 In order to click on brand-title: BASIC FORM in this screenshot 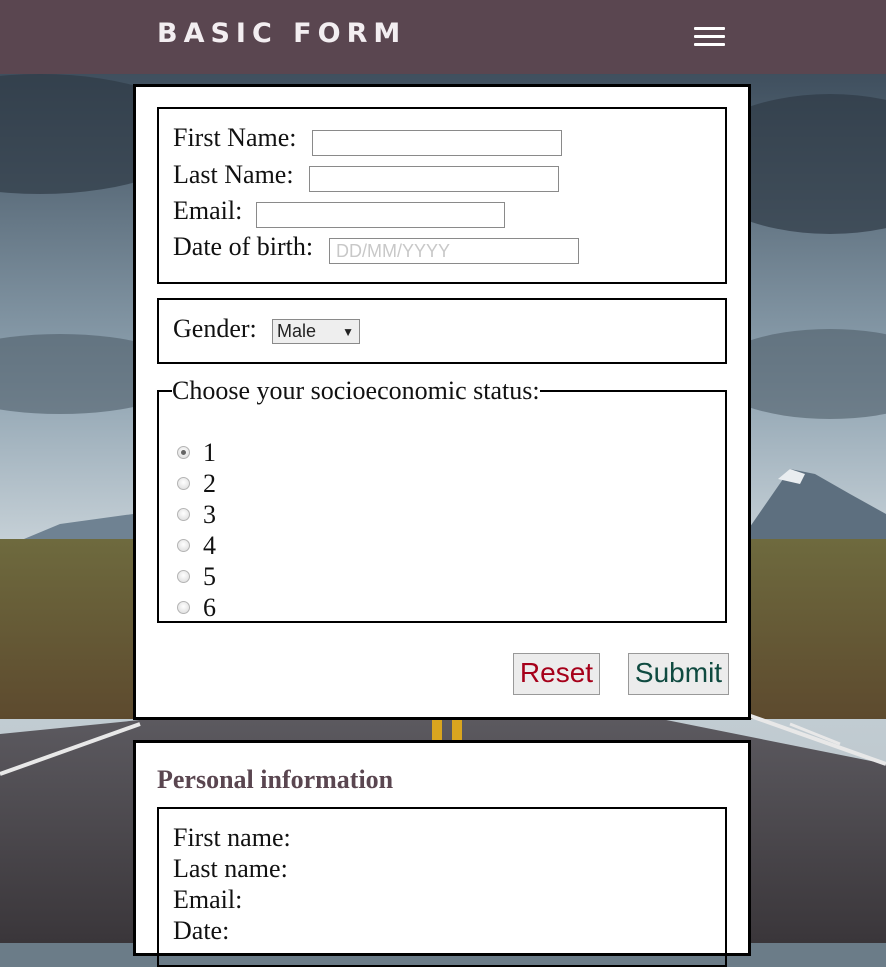, I will do `click(281, 33)`.